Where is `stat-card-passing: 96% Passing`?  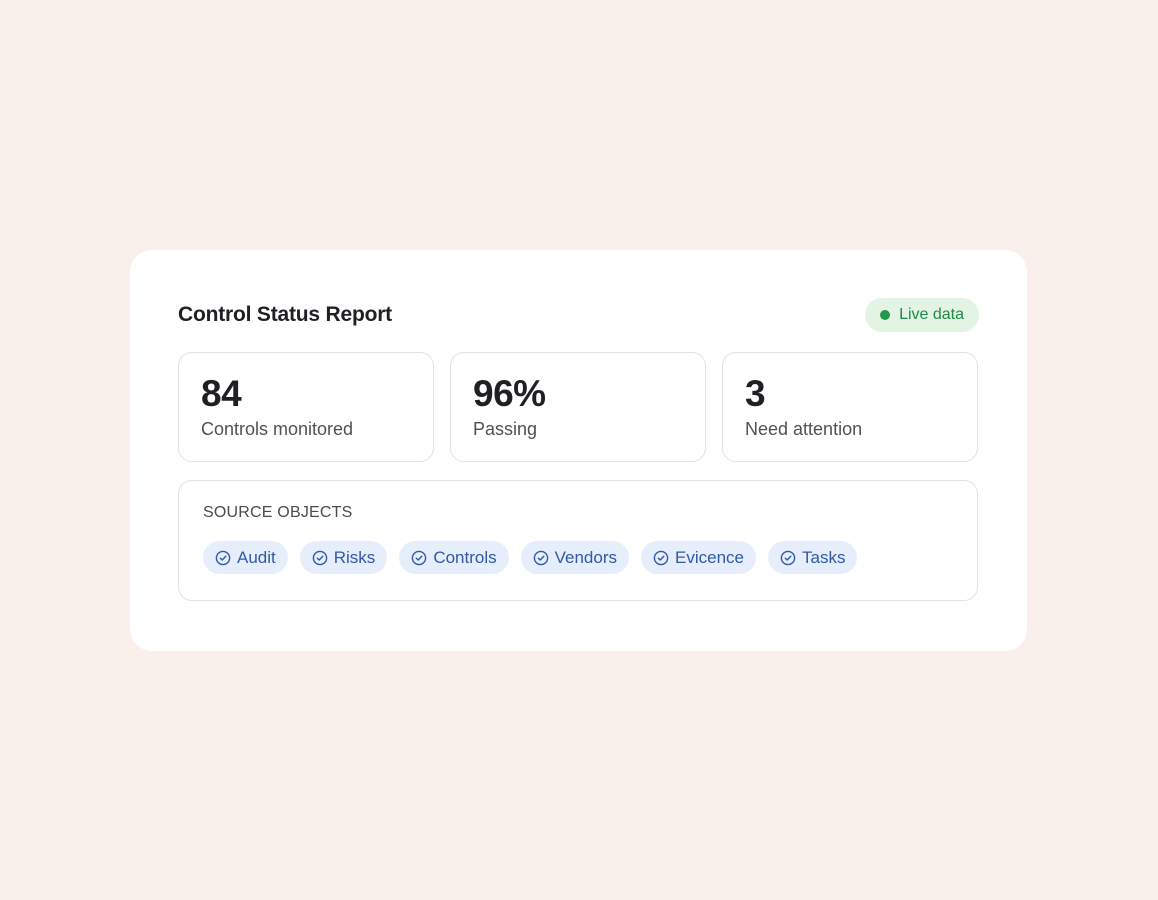
stat-card-passing: 96% Passing is located at coordinates (578, 407).